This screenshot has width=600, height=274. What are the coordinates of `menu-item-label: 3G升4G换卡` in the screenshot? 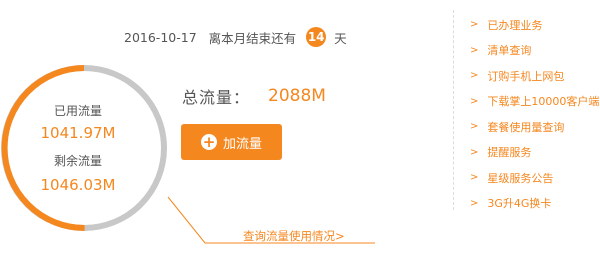 It's located at (519, 204).